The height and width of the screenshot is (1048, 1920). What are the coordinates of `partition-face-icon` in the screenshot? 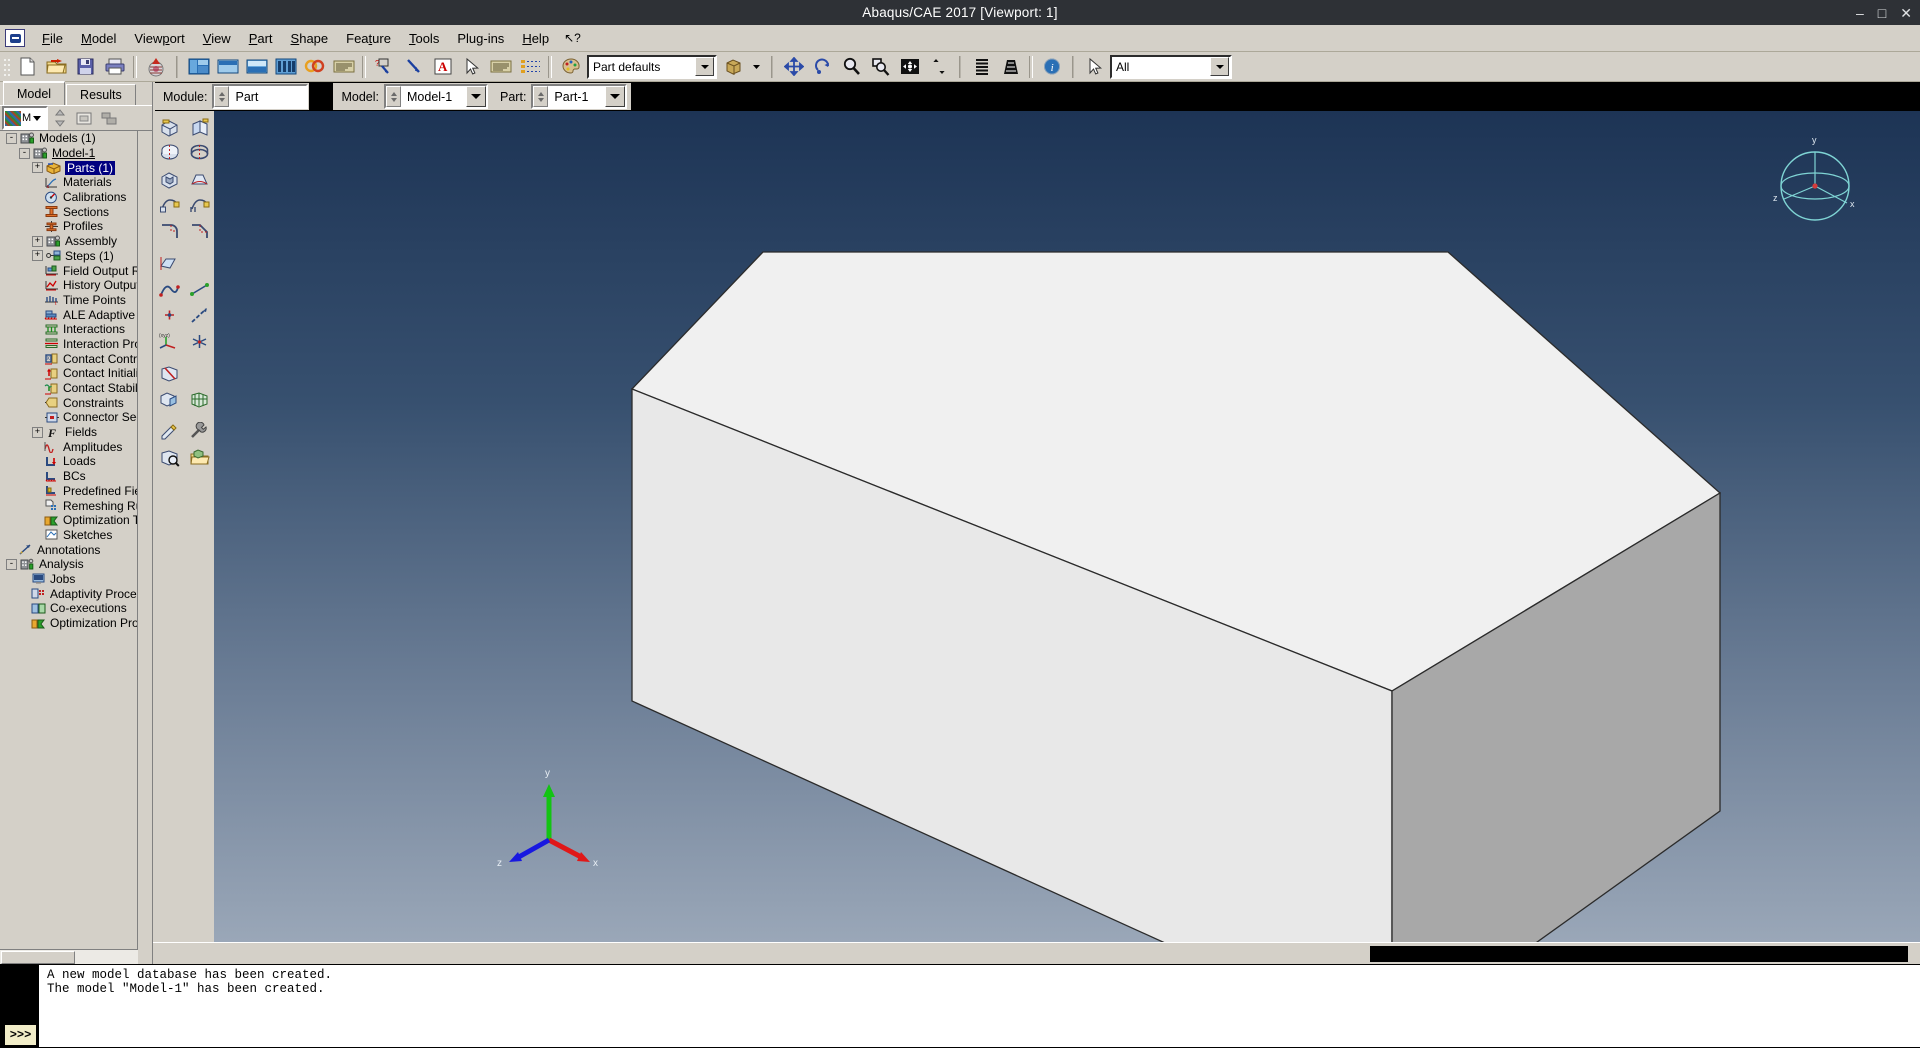 It's located at (169, 373).